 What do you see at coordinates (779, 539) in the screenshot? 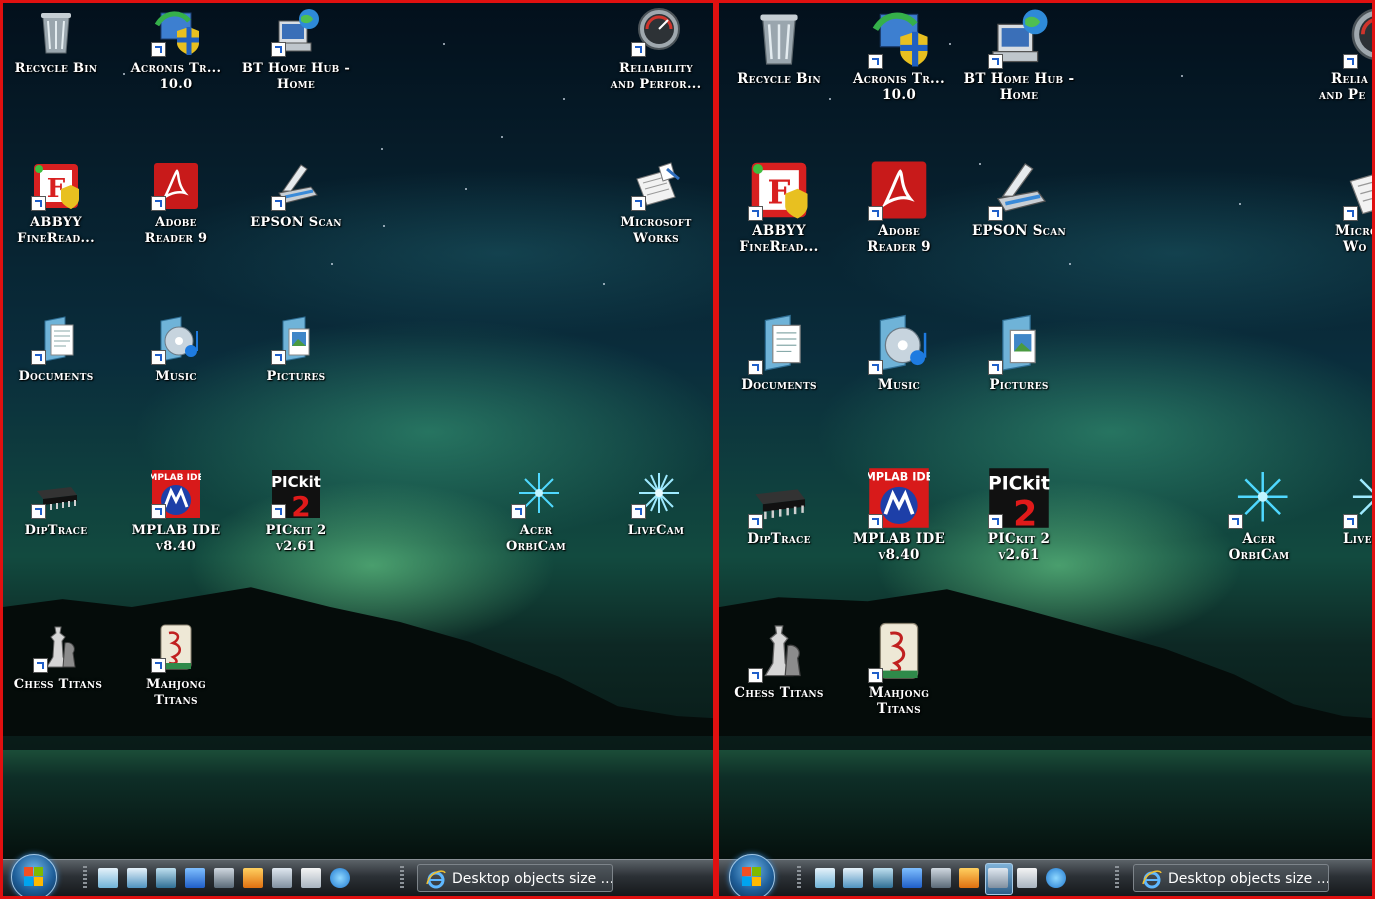
I see `icon-label: DipTrace` at bounding box center [779, 539].